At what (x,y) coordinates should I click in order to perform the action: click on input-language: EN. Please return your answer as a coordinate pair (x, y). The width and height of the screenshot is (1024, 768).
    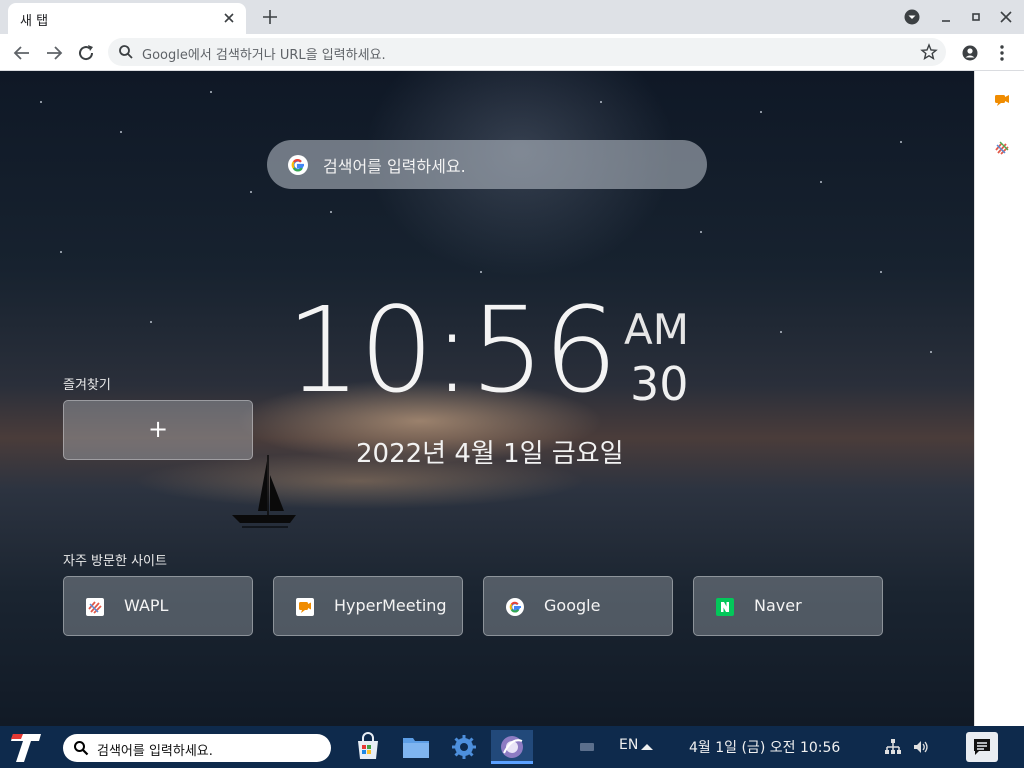
    Looking at the image, I should click on (628, 745).